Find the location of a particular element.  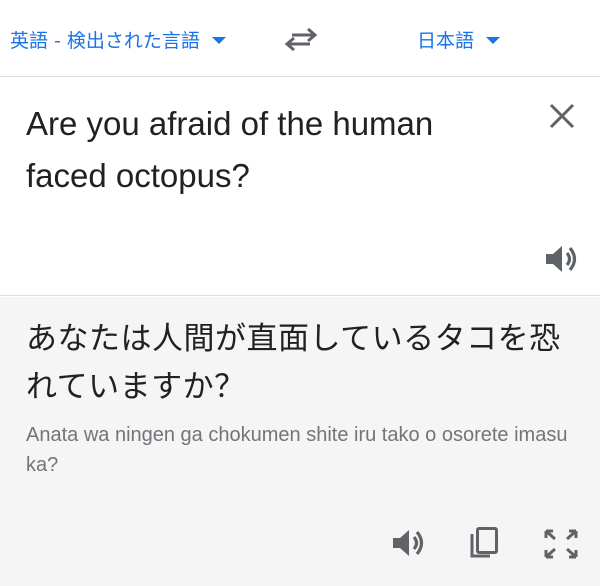

fullscreen-button is located at coordinates (561, 544).